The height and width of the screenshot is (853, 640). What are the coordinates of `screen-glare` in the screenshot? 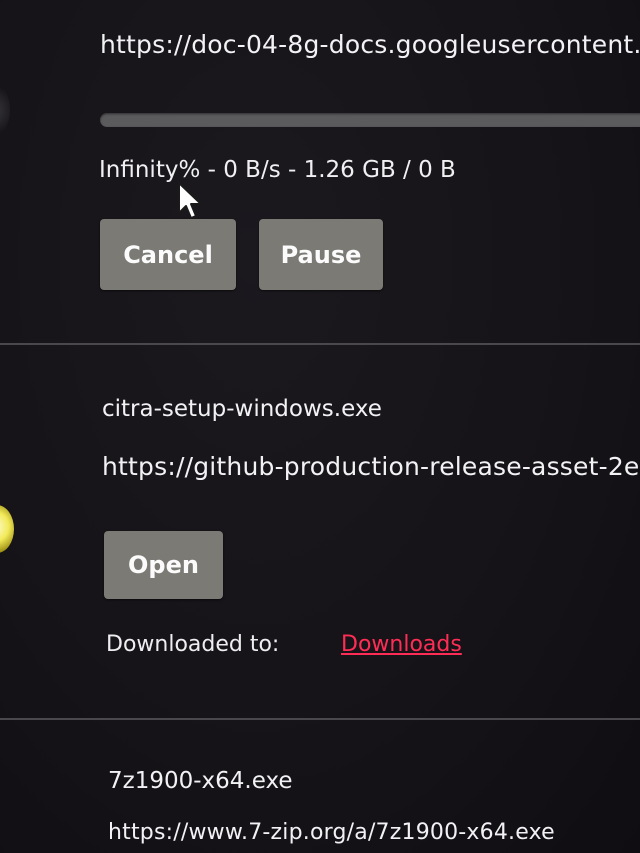 It's located at (5, 110).